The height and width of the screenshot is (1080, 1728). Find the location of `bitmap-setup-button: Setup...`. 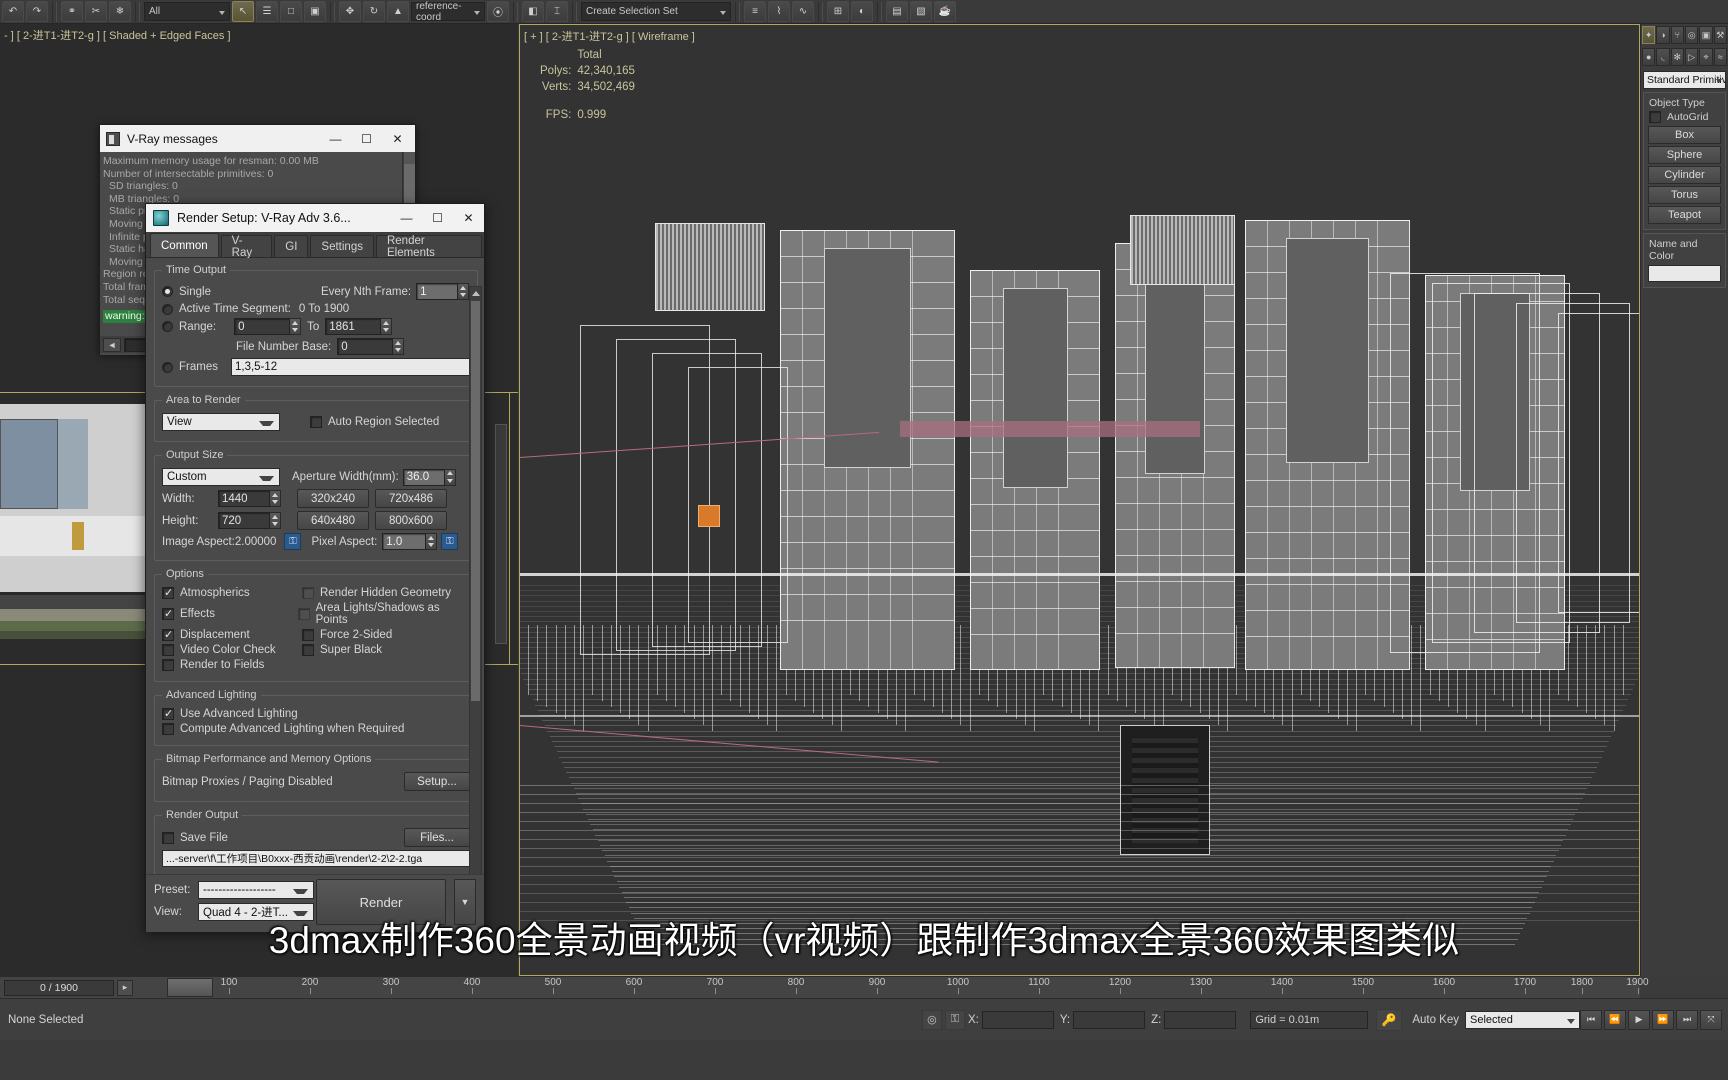

bitmap-setup-button: Setup... is located at coordinates (437, 781).